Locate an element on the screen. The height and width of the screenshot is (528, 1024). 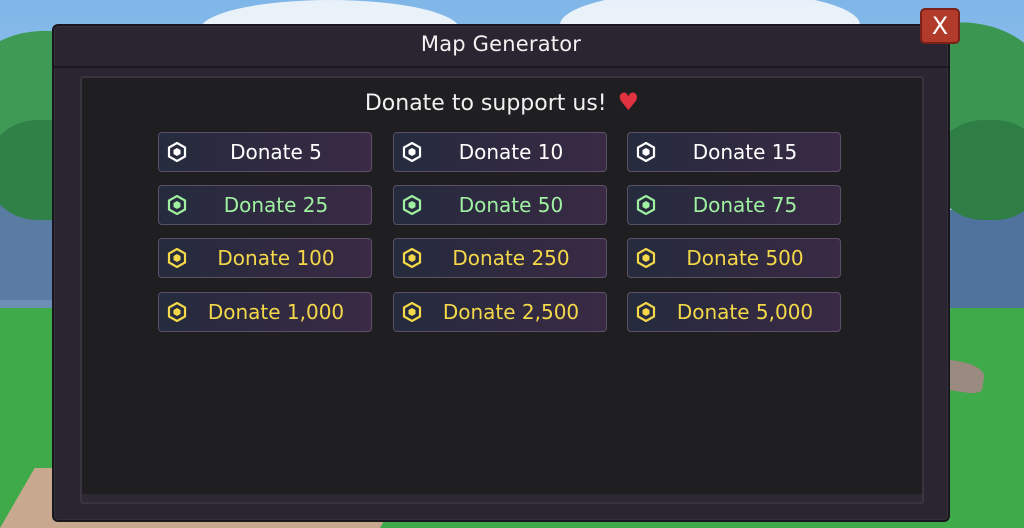
donate-button: Donate 100 is located at coordinates (265, 258).